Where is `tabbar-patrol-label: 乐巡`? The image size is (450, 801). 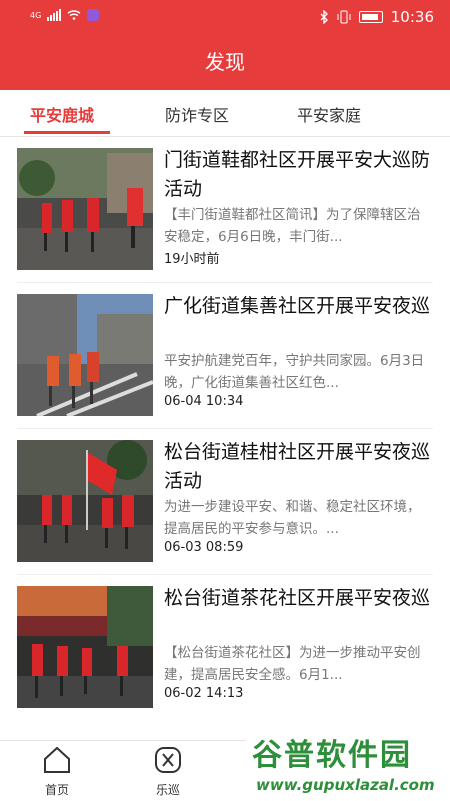
tabbar-patrol-label: 乐巡 is located at coordinates (167, 790).